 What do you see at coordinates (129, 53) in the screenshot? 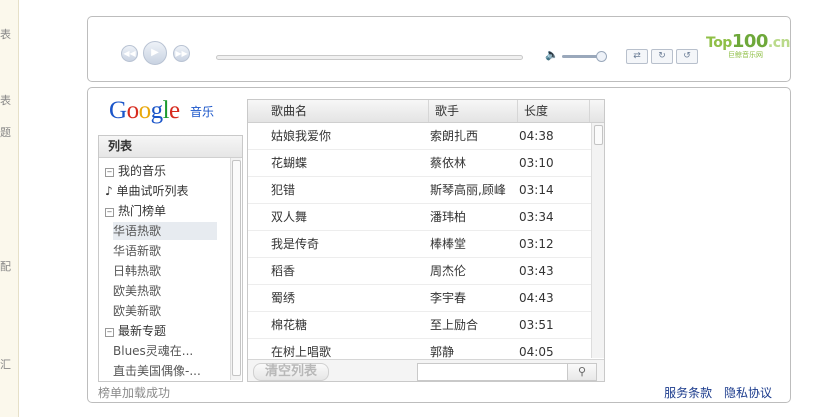
I see `prev-track-icon: ◀◀` at bounding box center [129, 53].